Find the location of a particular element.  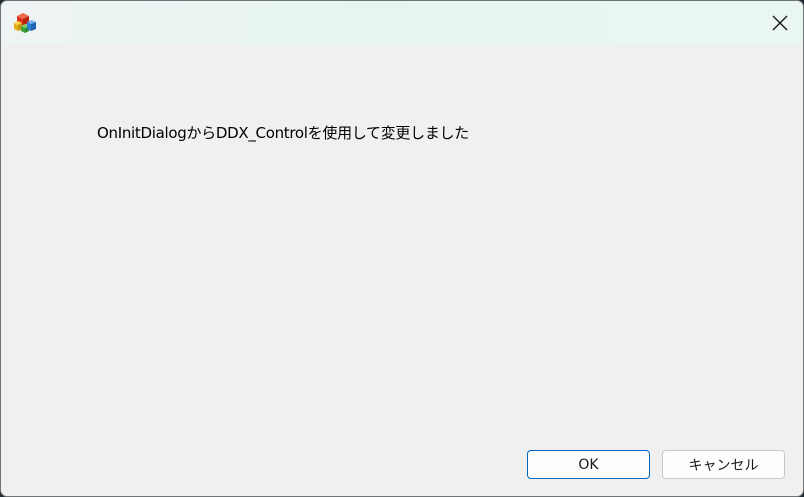

close-icon is located at coordinates (780, 23).